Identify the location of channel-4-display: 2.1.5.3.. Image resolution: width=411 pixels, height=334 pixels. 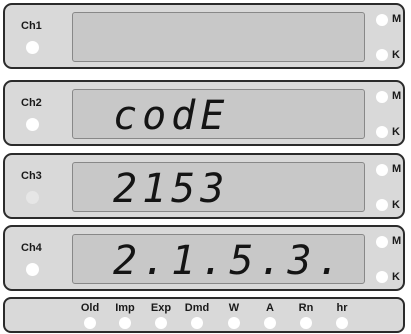
(218, 259).